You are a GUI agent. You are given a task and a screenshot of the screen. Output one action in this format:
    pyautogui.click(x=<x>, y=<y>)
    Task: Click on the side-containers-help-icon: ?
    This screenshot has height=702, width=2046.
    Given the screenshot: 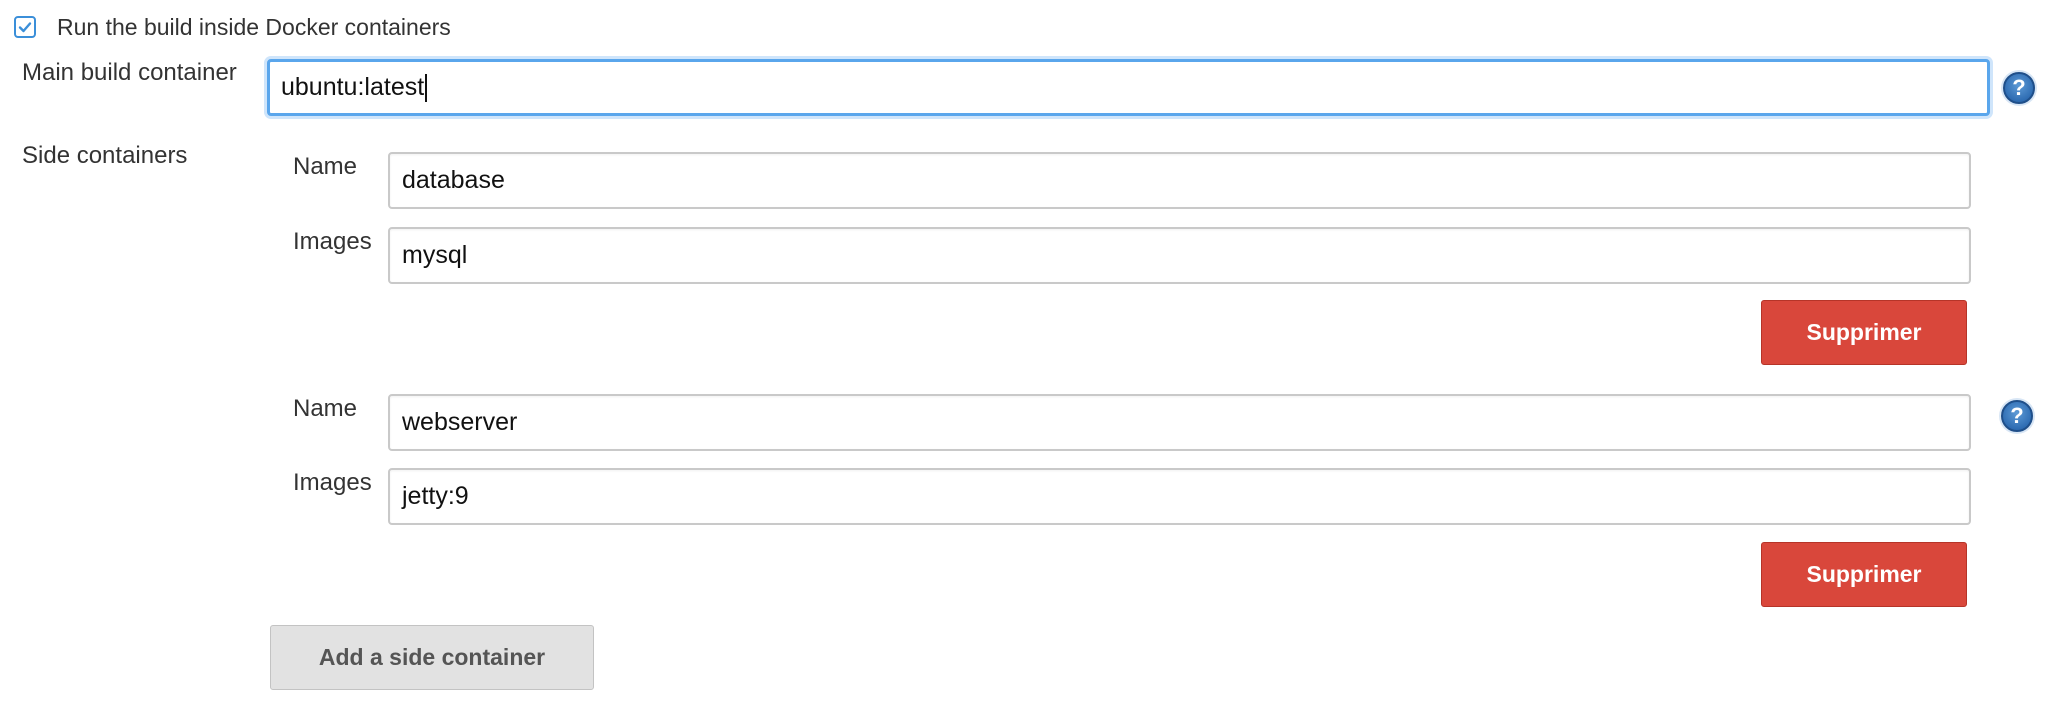 What is the action you would take?
    pyautogui.click(x=2017, y=416)
    